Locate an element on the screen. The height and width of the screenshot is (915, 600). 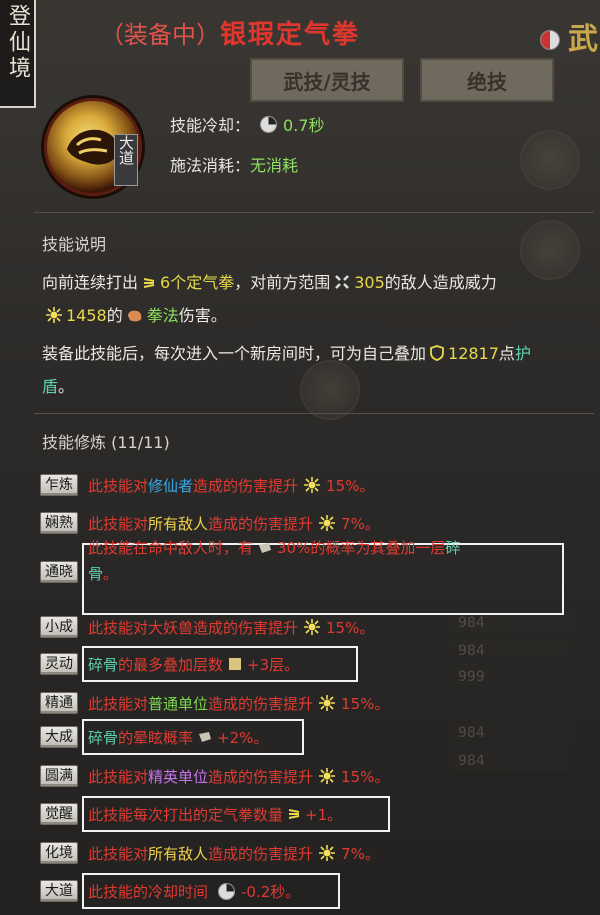
training-row: 通晓 此技能在命中敌人时，有 30%的概率为其叠加一层碎 骨。 is located at coordinates (250, 561).